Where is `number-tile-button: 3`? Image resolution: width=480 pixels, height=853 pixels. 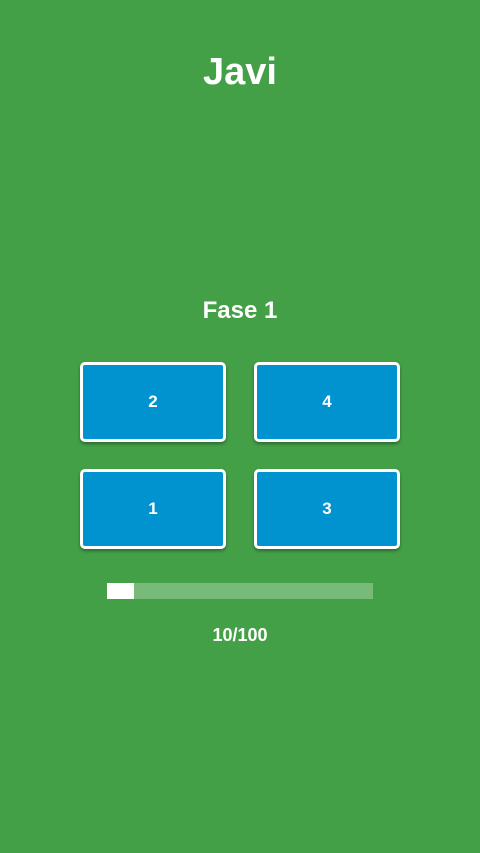 number-tile-button: 3 is located at coordinates (327, 509).